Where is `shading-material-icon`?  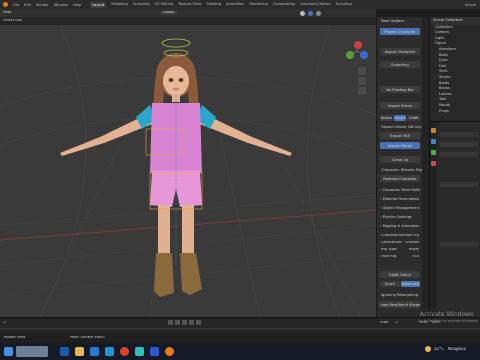
shading-material-icon is located at coordinates (310, 13).